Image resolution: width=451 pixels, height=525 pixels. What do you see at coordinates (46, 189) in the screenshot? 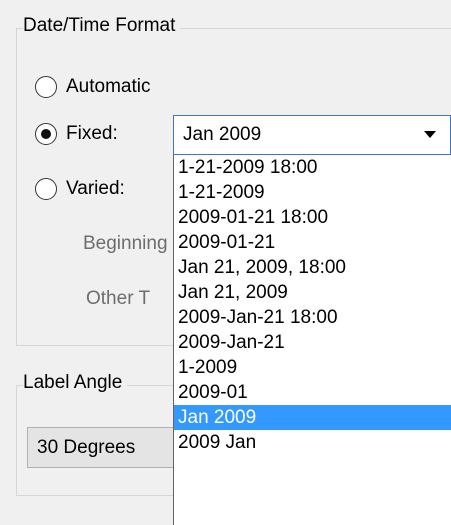
I see `radio-varied-circle` at bounding box center [46, 189].